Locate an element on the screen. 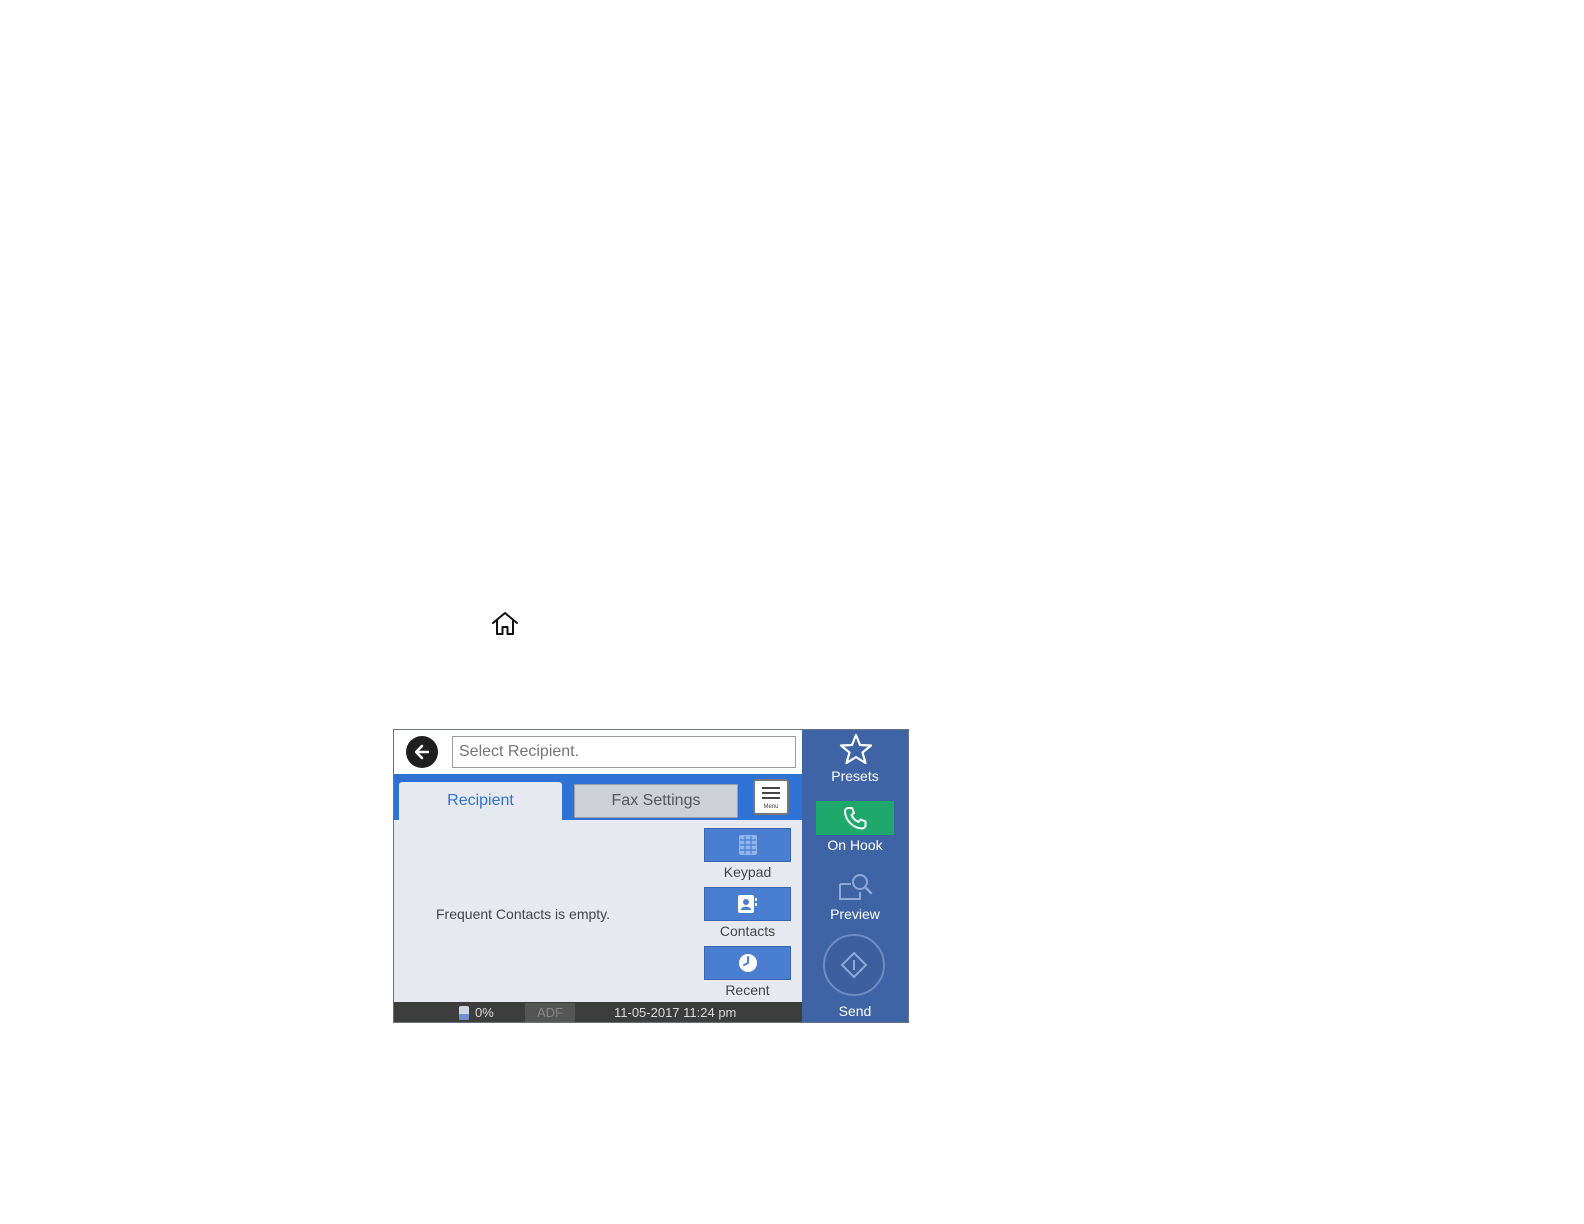 The image size is (1584, 1224). home-icon is located at coordinates (505, 623).